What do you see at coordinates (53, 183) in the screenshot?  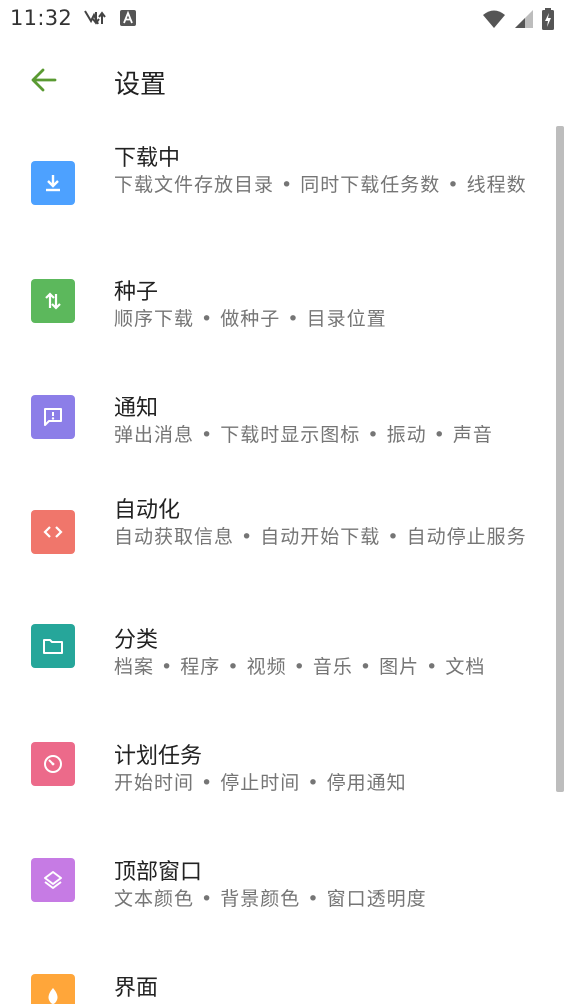 I see `download-icon` at bounding box center [53, 183].